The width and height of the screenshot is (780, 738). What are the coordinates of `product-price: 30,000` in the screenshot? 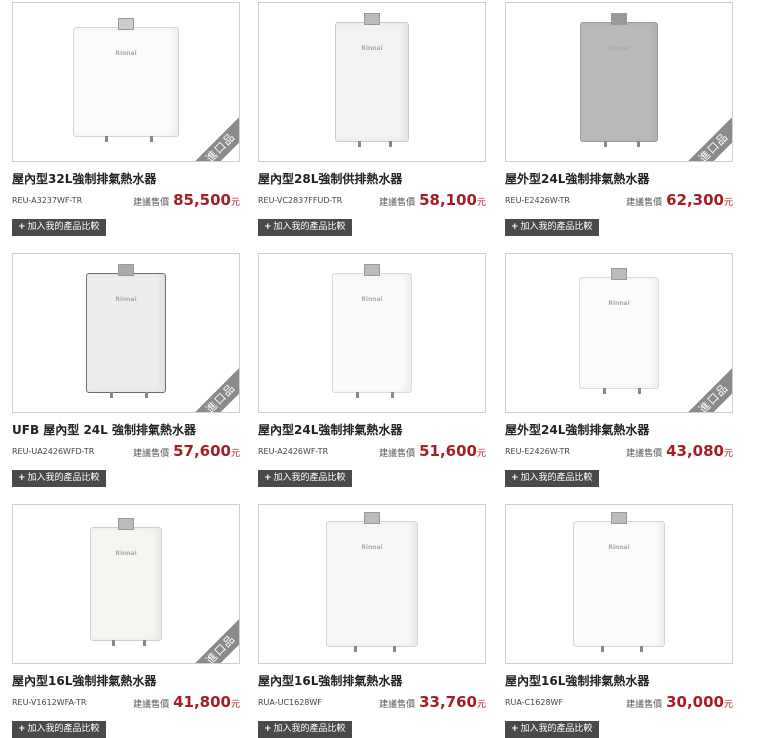 It's located at (695, 702).